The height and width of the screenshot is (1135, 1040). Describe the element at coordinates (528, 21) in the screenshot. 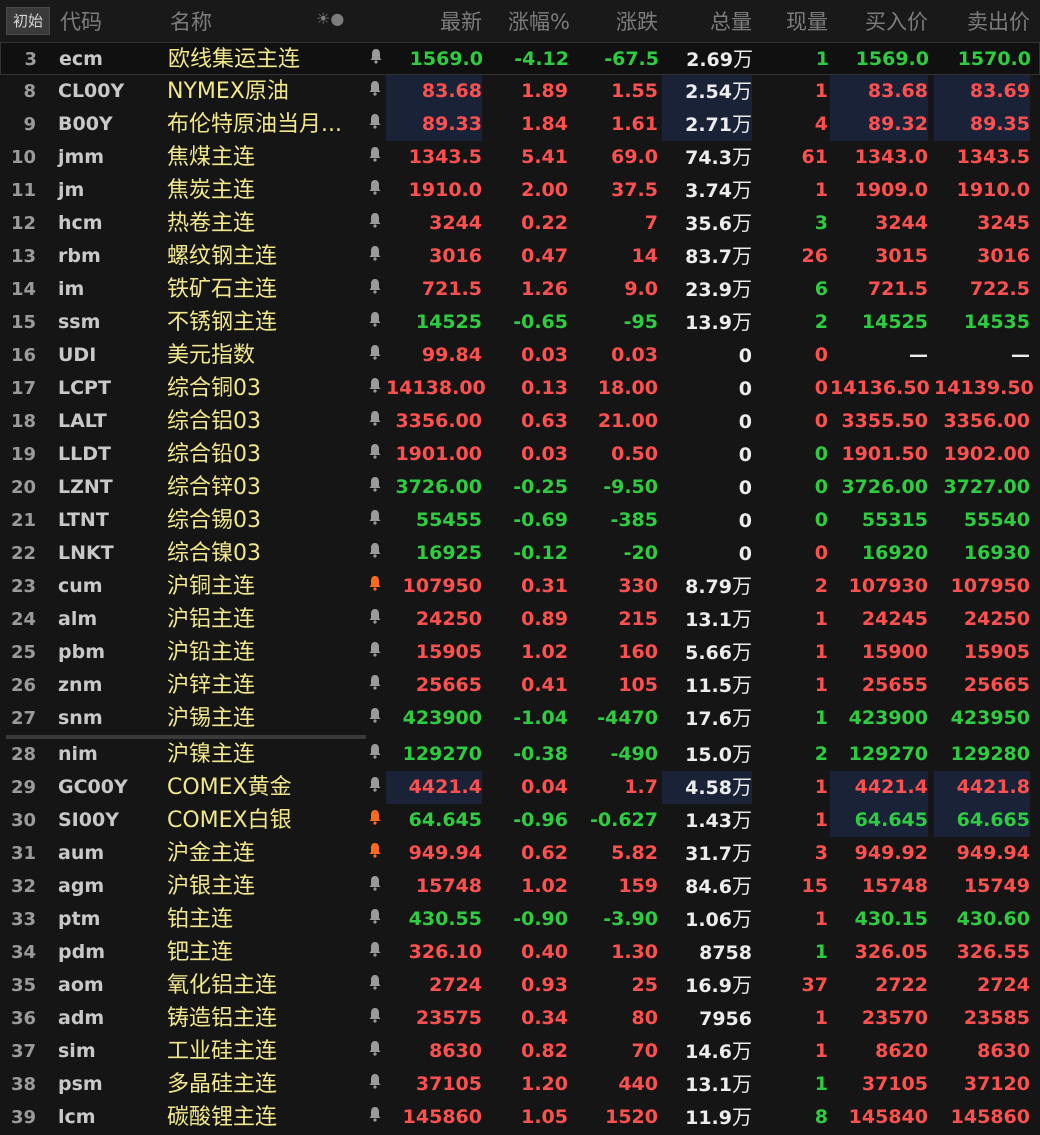

I see `header-pct: 涨幅%` at that location.